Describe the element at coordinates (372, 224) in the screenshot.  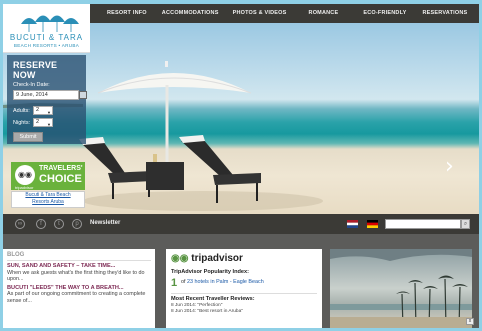
I see `german-flag-icon` at that location.